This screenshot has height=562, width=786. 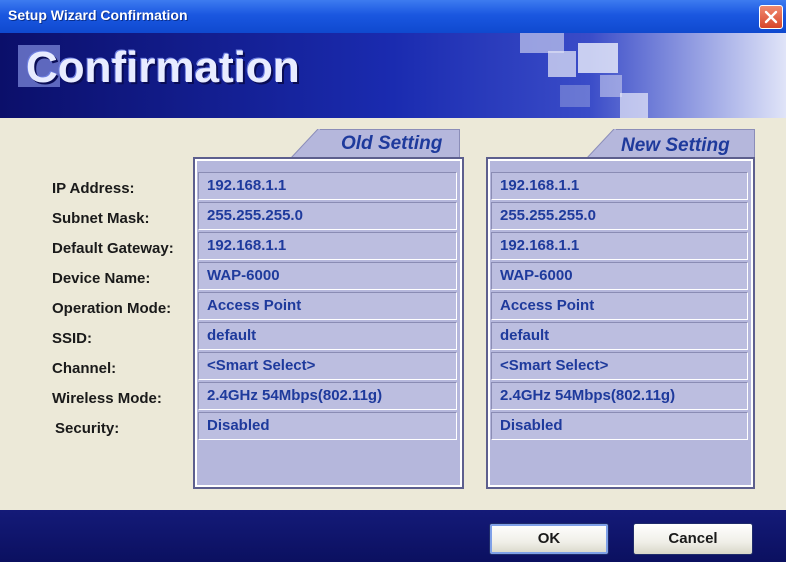 I want to click on old-wireless-mode-field: 2.4GHz 54Mbps(802.11g), so click(x=327, y=396).